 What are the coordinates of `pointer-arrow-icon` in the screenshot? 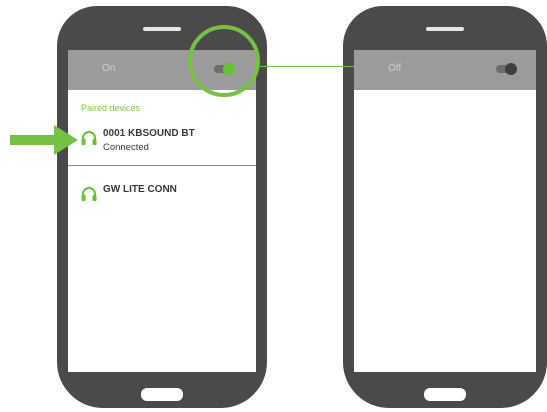 It's located at (44, 140).